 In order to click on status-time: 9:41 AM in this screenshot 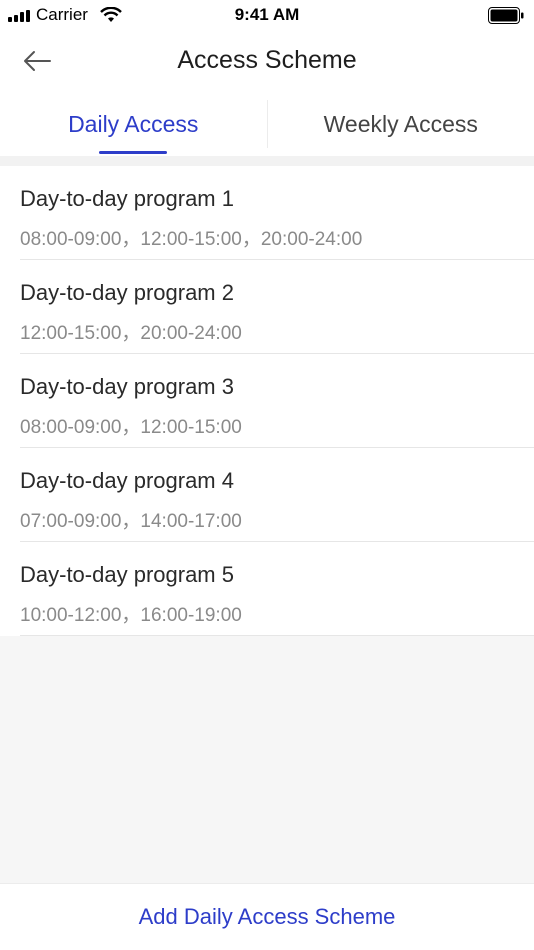, I will do `click(267, 14)`.